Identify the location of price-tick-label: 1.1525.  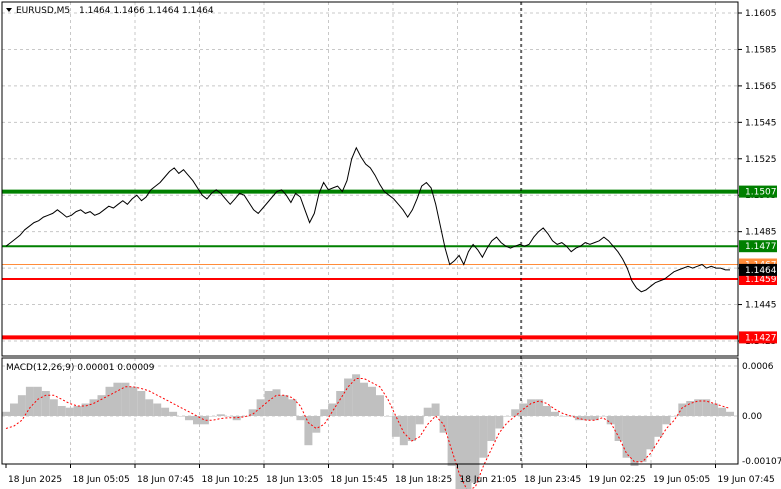
(761, 160).